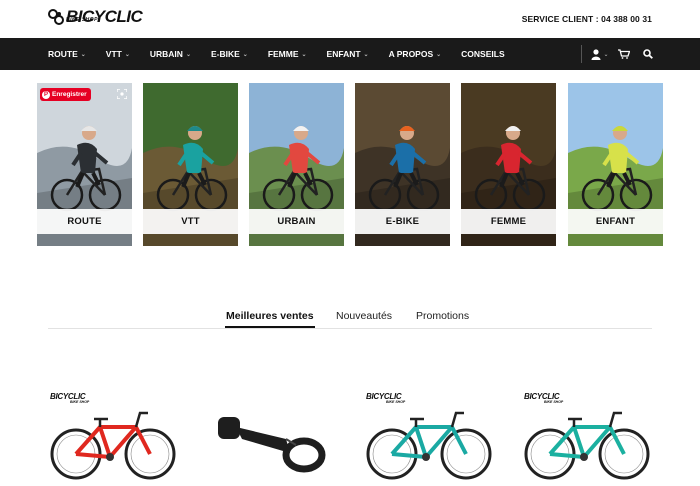 Image resolution: width=700 pixels, height=486 pixels. I want to click on tab-meilleures-ventes: Meilleures ventes, so click(270, 316).